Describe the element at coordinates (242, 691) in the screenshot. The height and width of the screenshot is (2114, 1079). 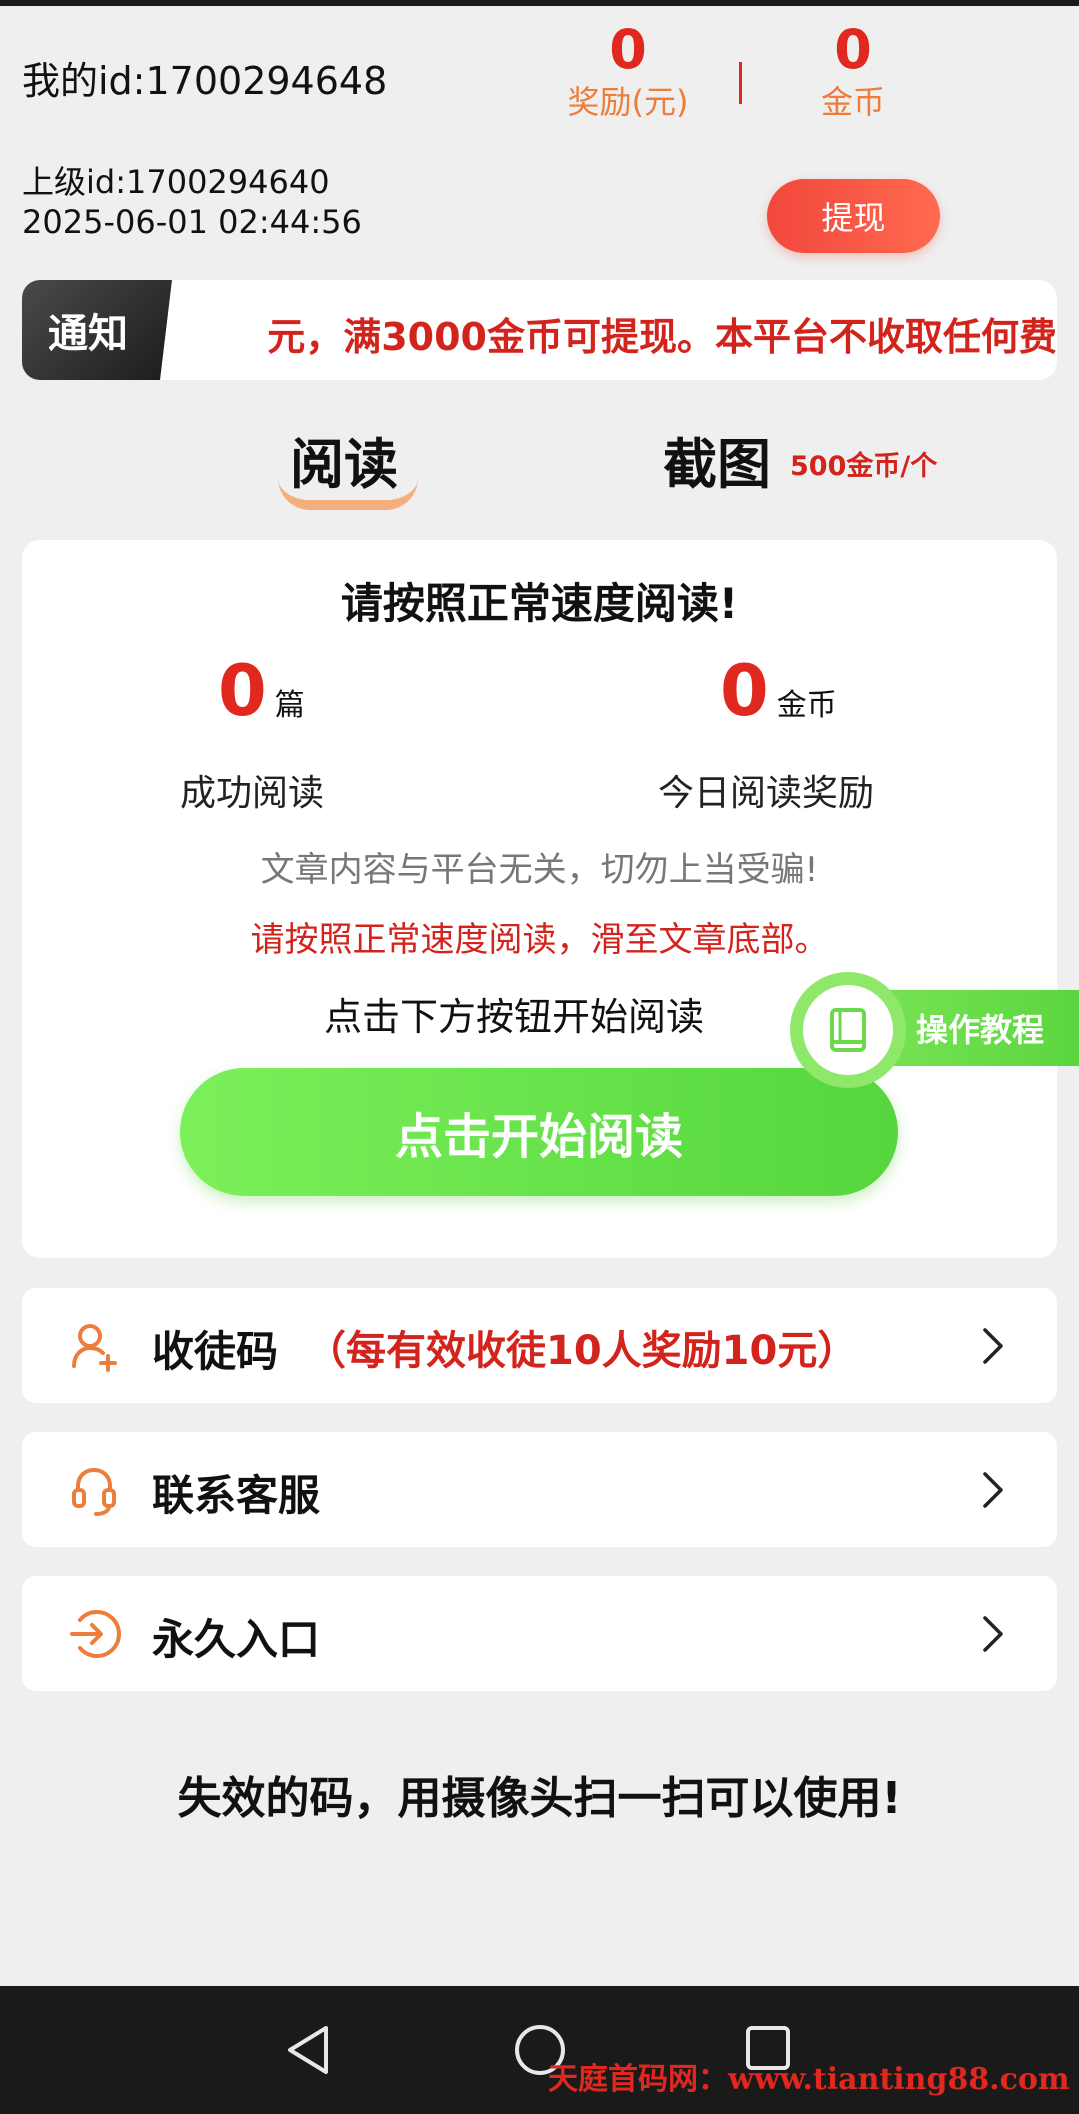
I see `articles-value: 0` at that location.